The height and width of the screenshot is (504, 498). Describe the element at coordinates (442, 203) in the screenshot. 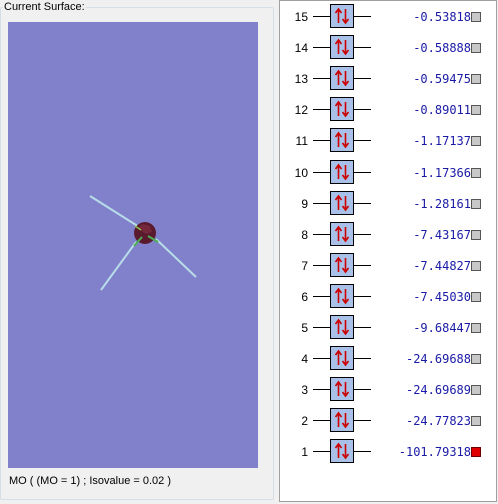

I see `orbital-energy: -1.28161` at that location.